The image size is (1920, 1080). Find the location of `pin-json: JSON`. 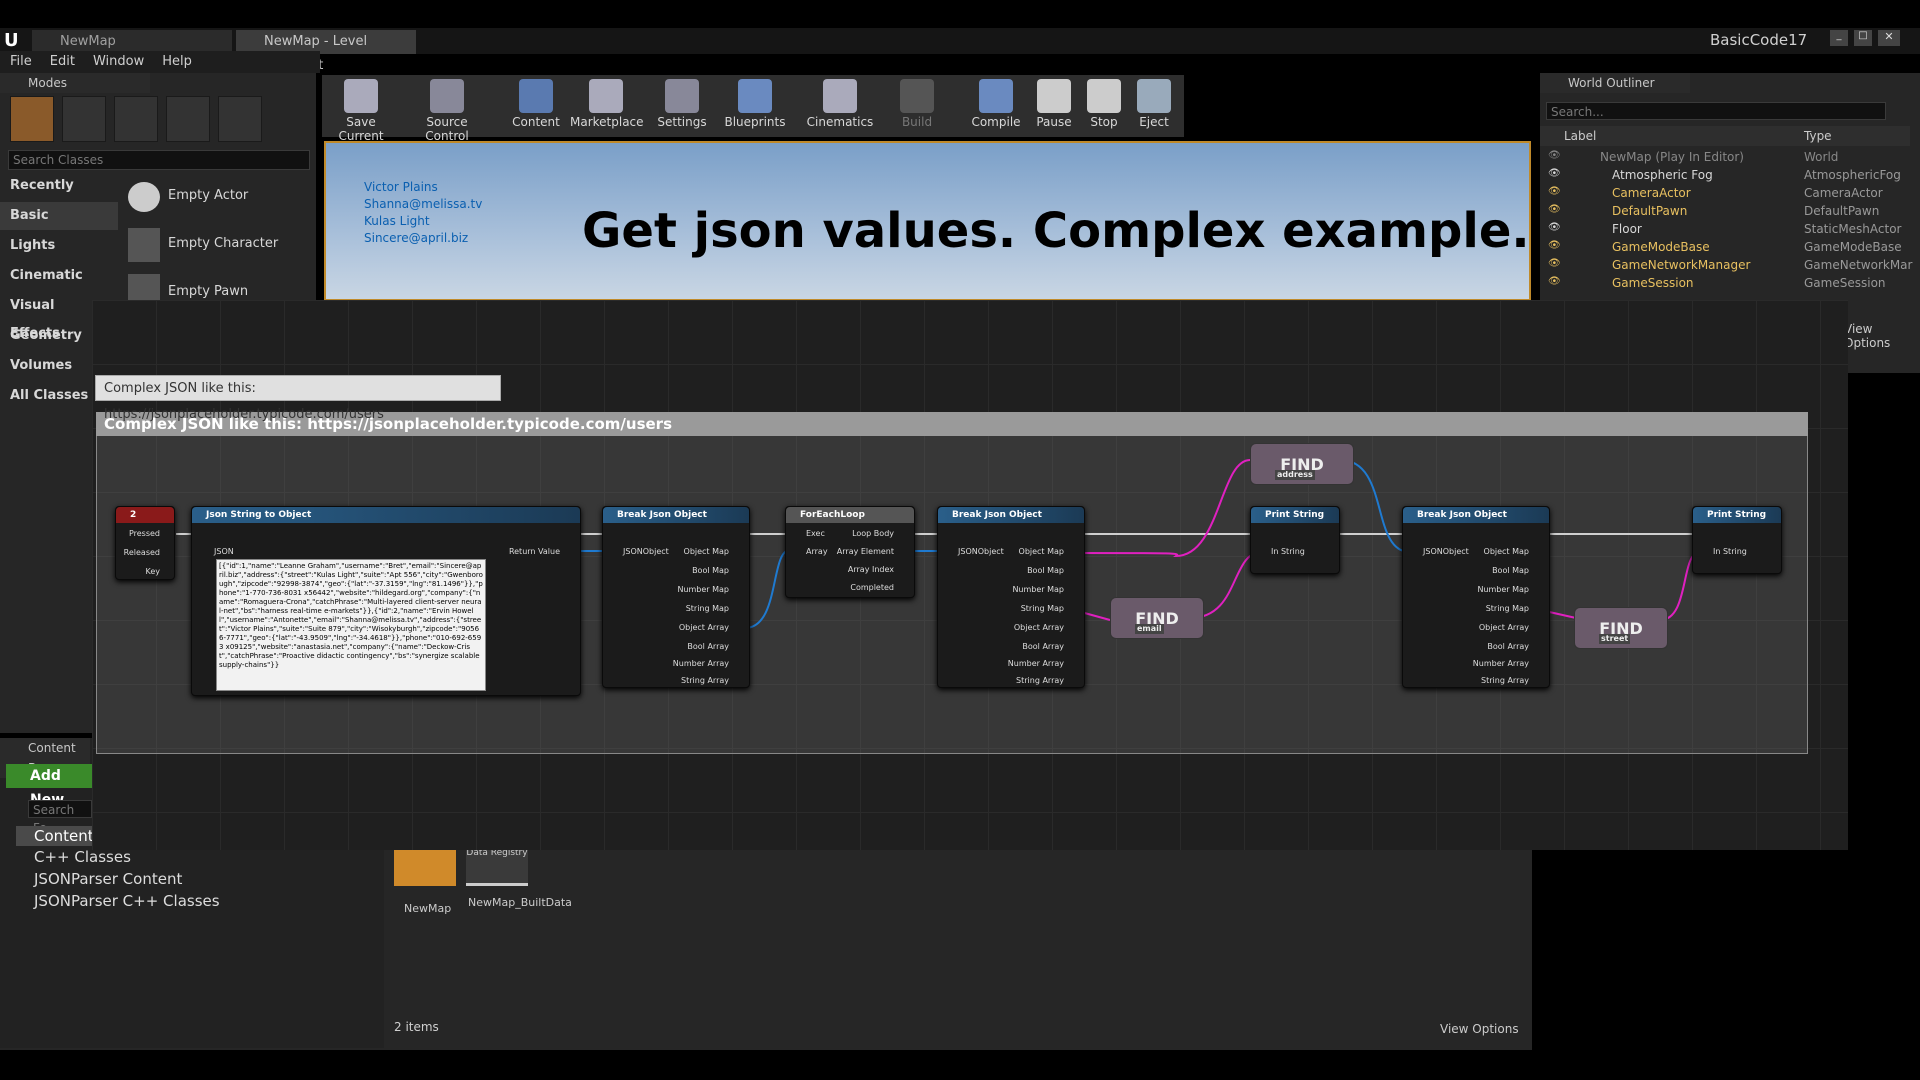

pin-json: JSON is located at coordinates (224, 551).